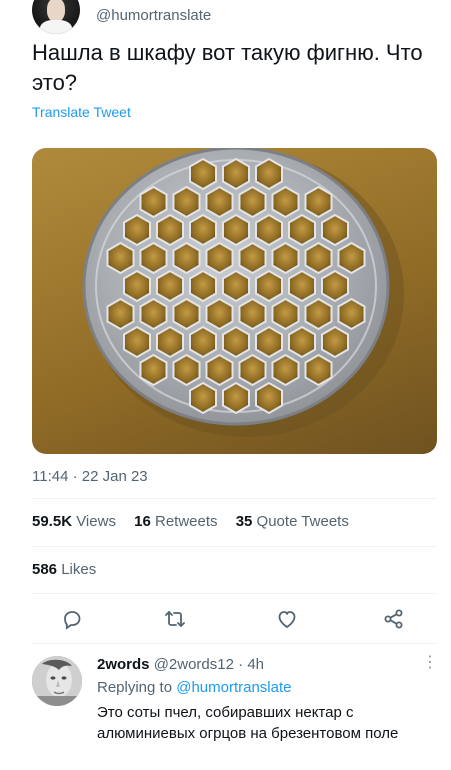  Describe the element at coordinates (90, 476) in the screenshot. I see `tweet-timestamp: 11:44 · 22 Jan 23` at that location.